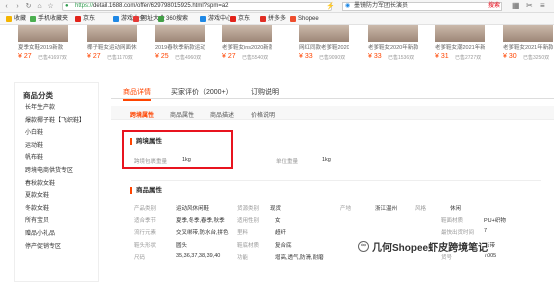 Image resolution: width=554 pixels, height=282 pixels. I want to click on bookmark-item: Shopee, so click(304, 19).